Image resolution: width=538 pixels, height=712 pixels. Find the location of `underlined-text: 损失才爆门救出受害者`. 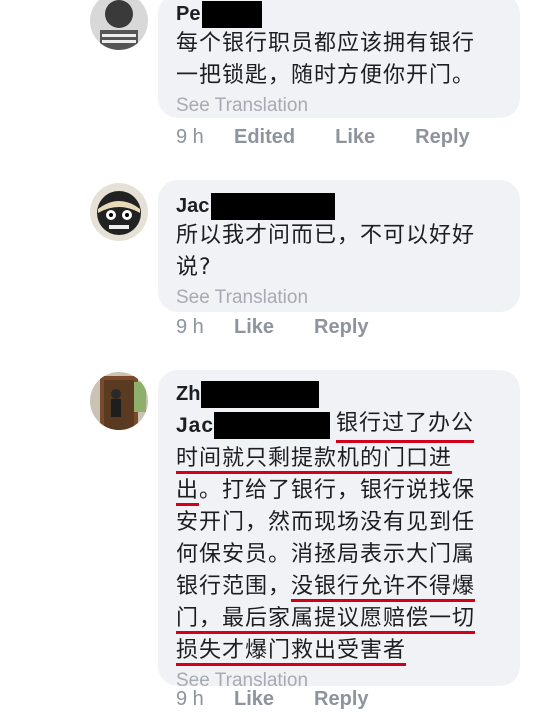

underlined-text: 损失才爆门救出受害者 is located at coordinates (291, 652).